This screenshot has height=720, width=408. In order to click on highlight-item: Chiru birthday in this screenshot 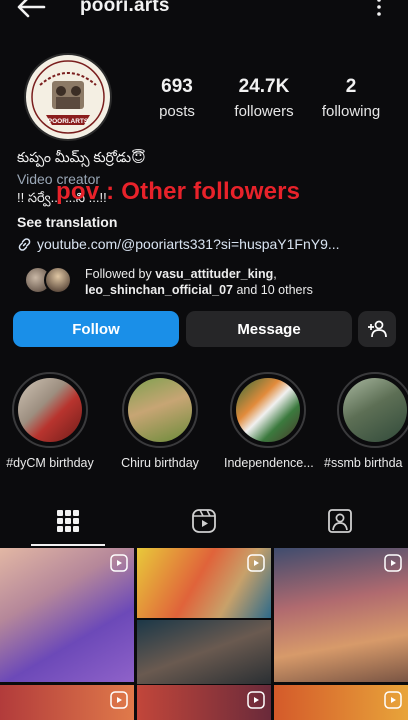, I will do `click(160, 421)`.